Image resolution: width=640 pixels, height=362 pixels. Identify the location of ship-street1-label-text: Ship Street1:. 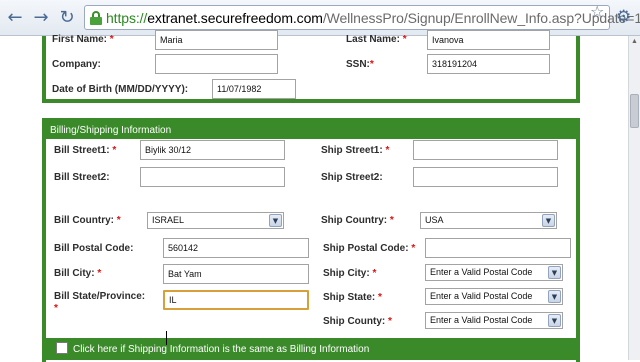
(352, 150).